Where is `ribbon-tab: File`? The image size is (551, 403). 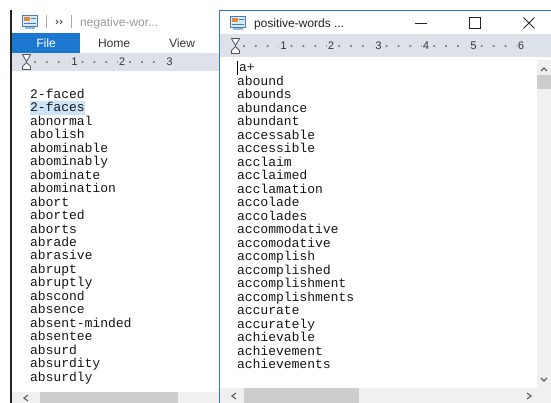 ribbon-tab: File is located at coordinates (46, 43).